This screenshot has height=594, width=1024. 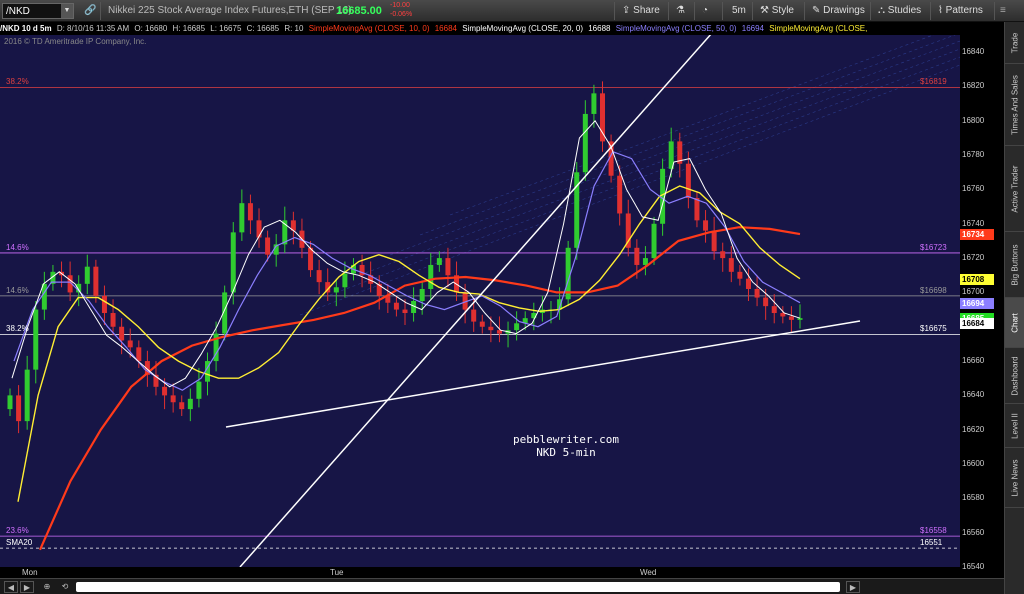 What do you see at coordinates (263, 28) in the screenshot?
I see `ohlc-close: C: 16685` at bounding box center [263, 28].